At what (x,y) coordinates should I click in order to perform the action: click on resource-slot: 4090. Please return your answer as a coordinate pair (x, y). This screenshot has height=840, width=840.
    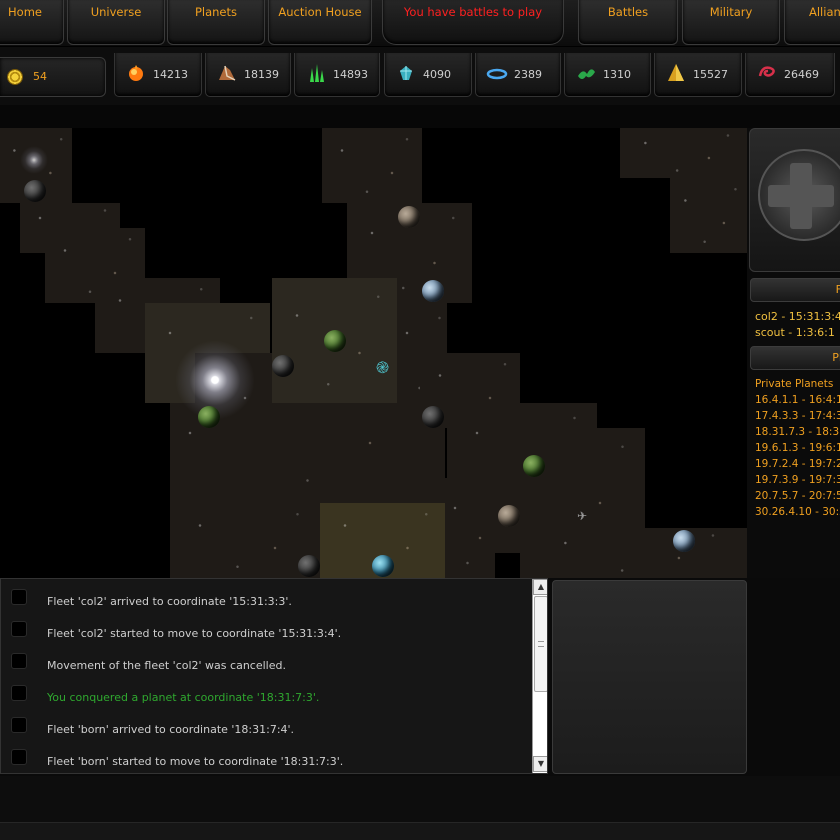
    Looking at the image, I should click on (428, 75).